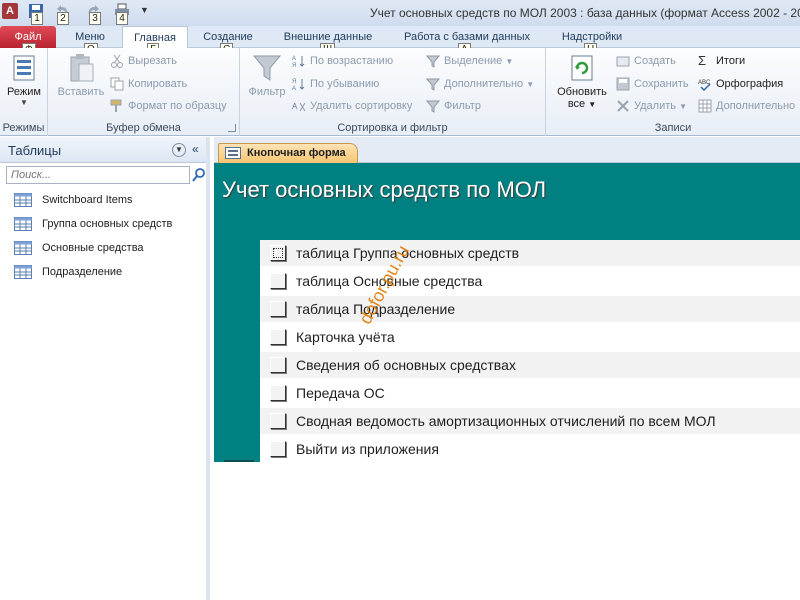 This screenshot has height=600, width=800. I want to click on switchboard-item-label: Выйти из приложения, so click(367, 449).